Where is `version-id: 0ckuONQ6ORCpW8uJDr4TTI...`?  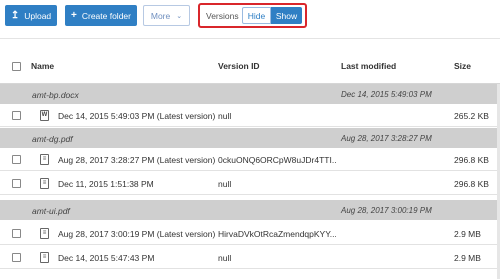 version-id: 0ckuONQ6ORCpW8uJDr4TTI... is located at coordinates (277, 160).